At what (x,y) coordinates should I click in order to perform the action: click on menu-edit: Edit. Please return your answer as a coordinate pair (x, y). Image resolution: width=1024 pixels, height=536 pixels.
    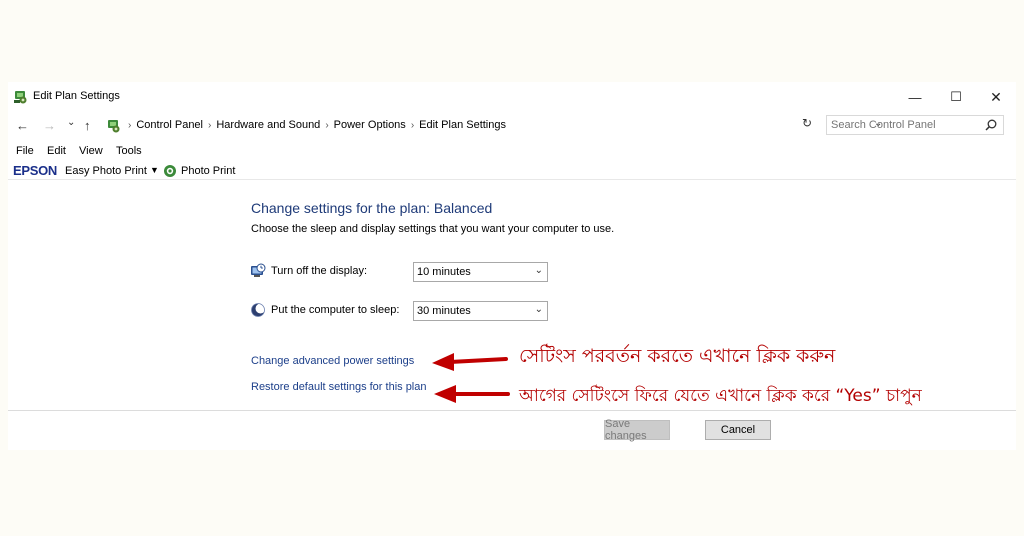
    Looking at the image, I should click on (56, 151).